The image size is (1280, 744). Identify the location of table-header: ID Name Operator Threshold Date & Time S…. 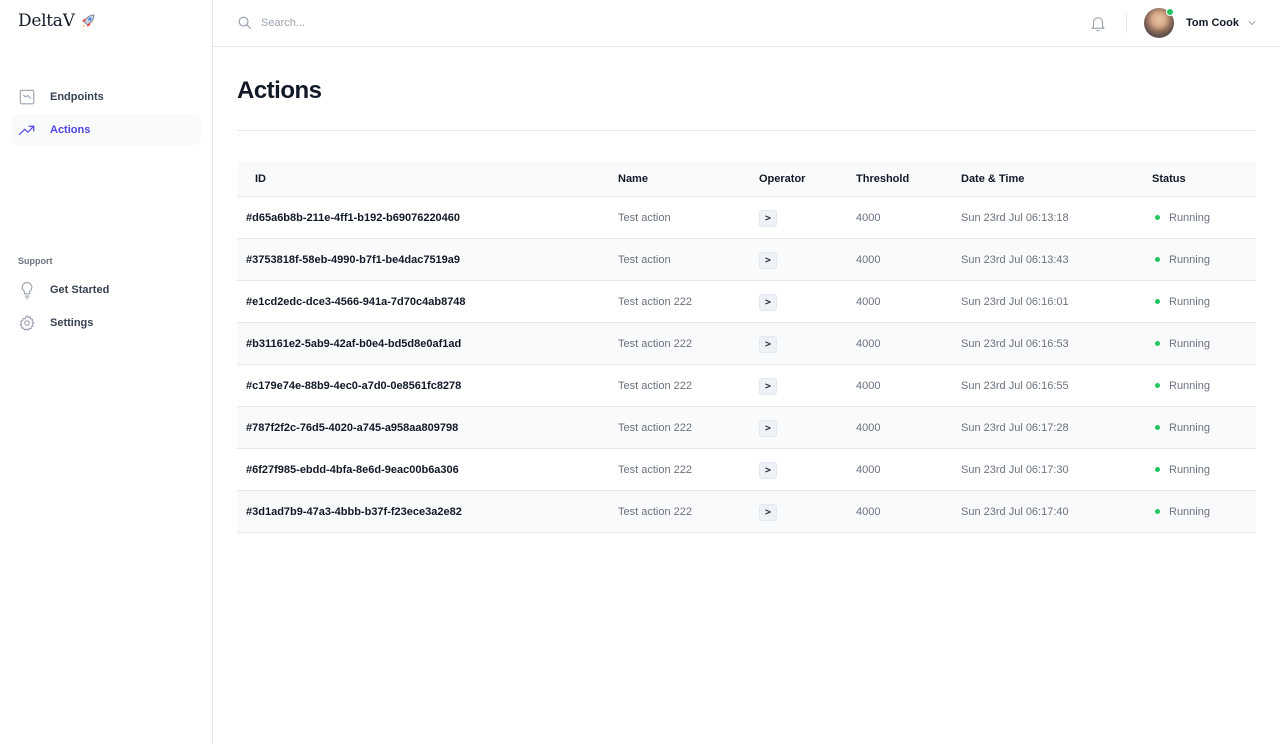
(746, 179).